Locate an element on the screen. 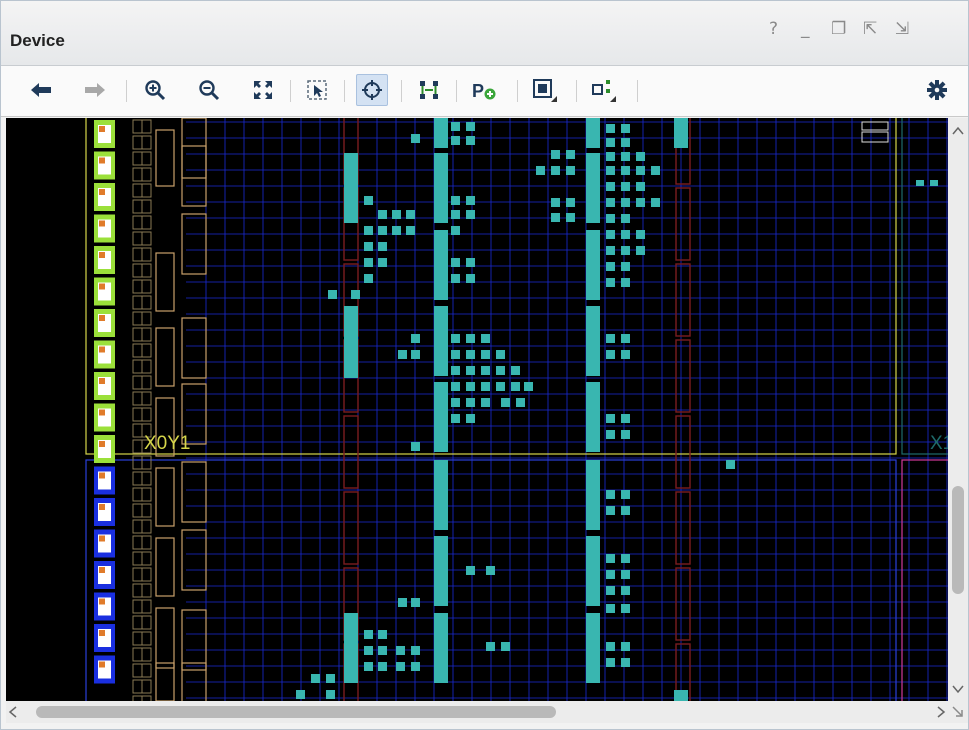 The width and height of the screenshot is (969, 730). forward-arrow-icon is located at coordinates (95, 90).